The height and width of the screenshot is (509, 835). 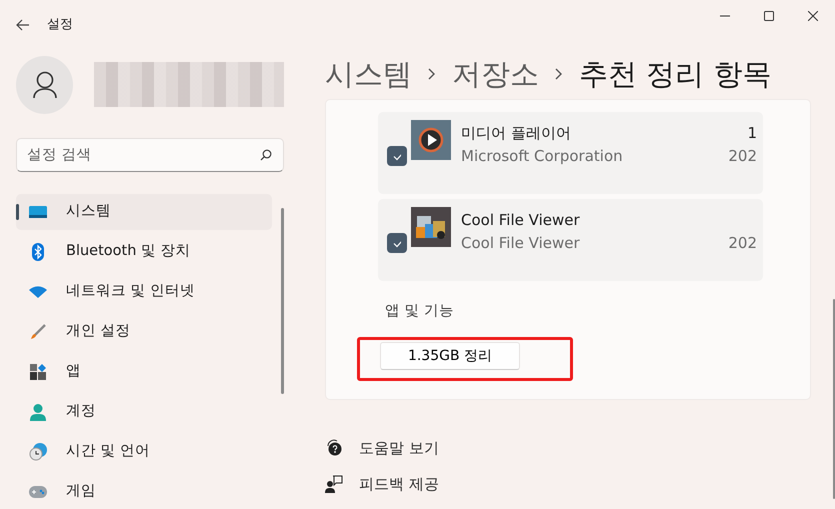 I want to click on sidebar-item: 계정, so click(x=144, y=412).